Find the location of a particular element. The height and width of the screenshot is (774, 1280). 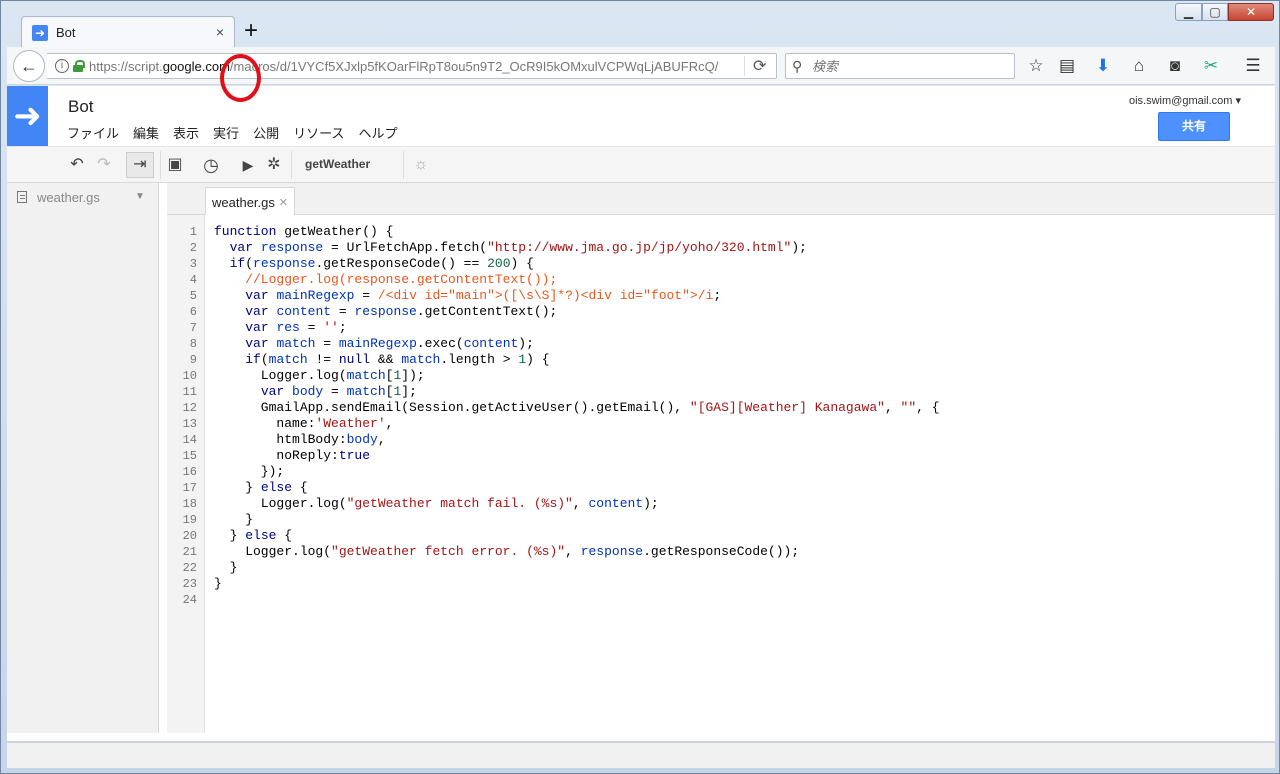

line-number: 17 is located at coordinates (189, 488).